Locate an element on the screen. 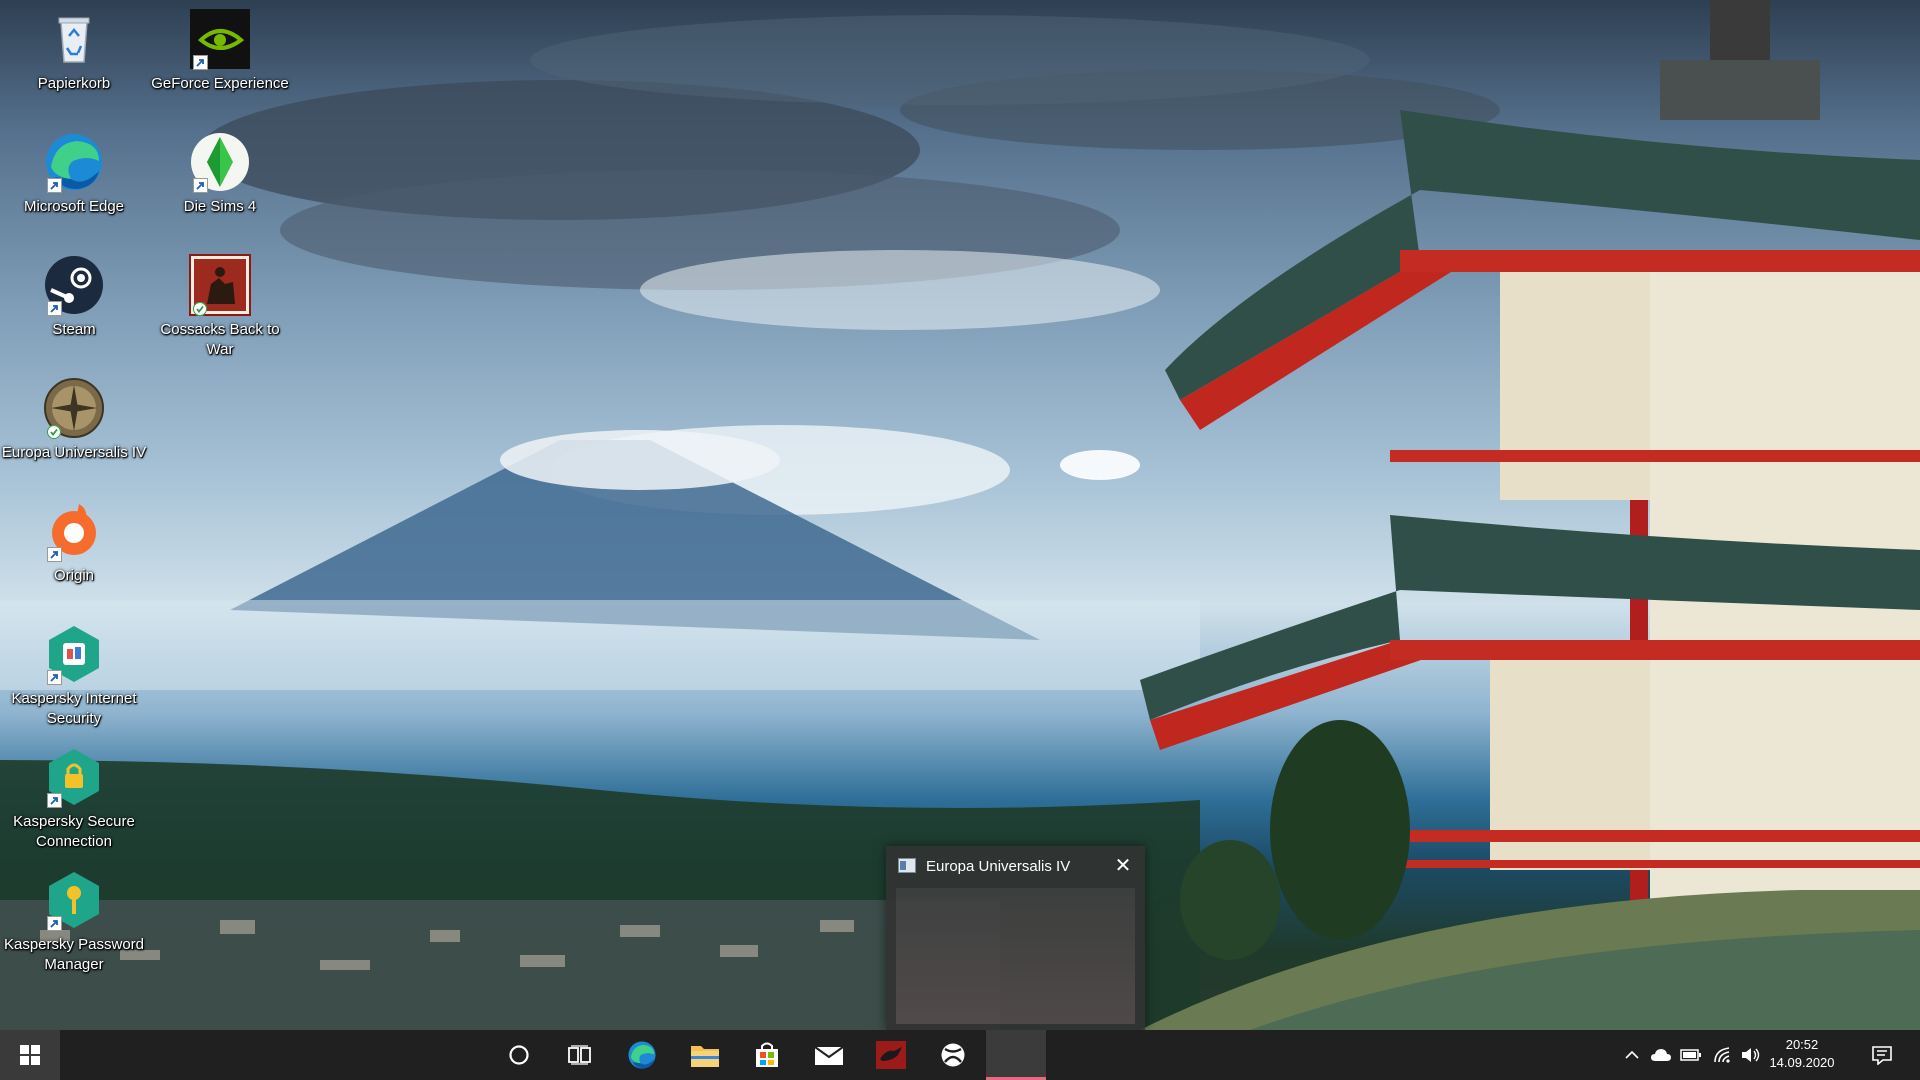 The height and width of the screenshot is (1080, 1920). kaspersky-shield-icon is located at coordinates (74, 654).